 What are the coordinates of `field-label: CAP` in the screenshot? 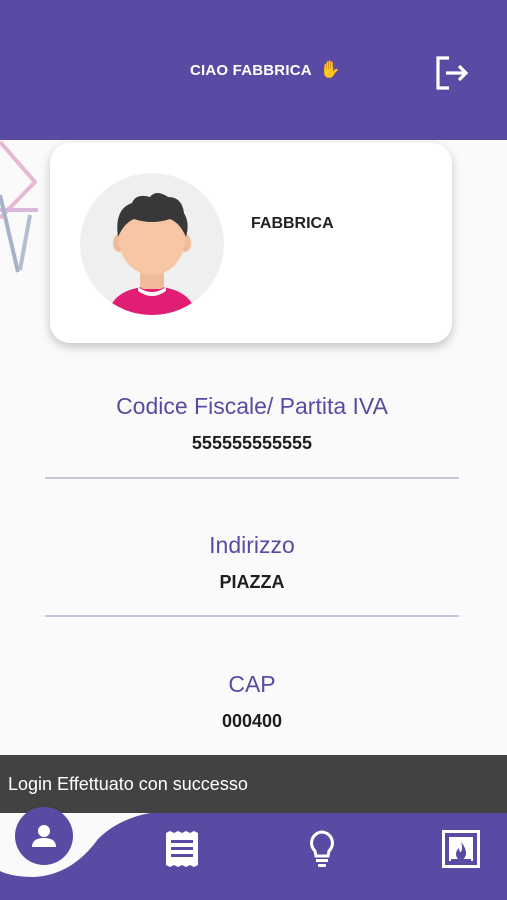 It's located at (252, 684).